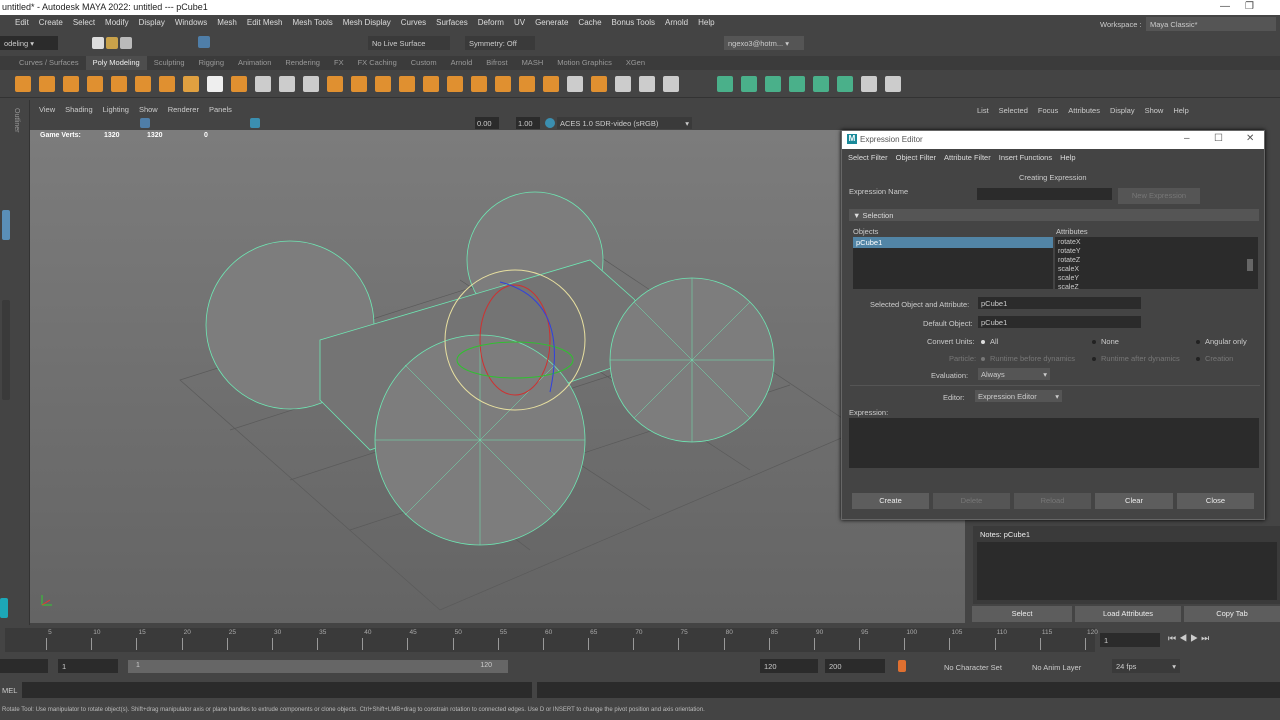  I want to click on close-button: Close, so click(1215, 501).